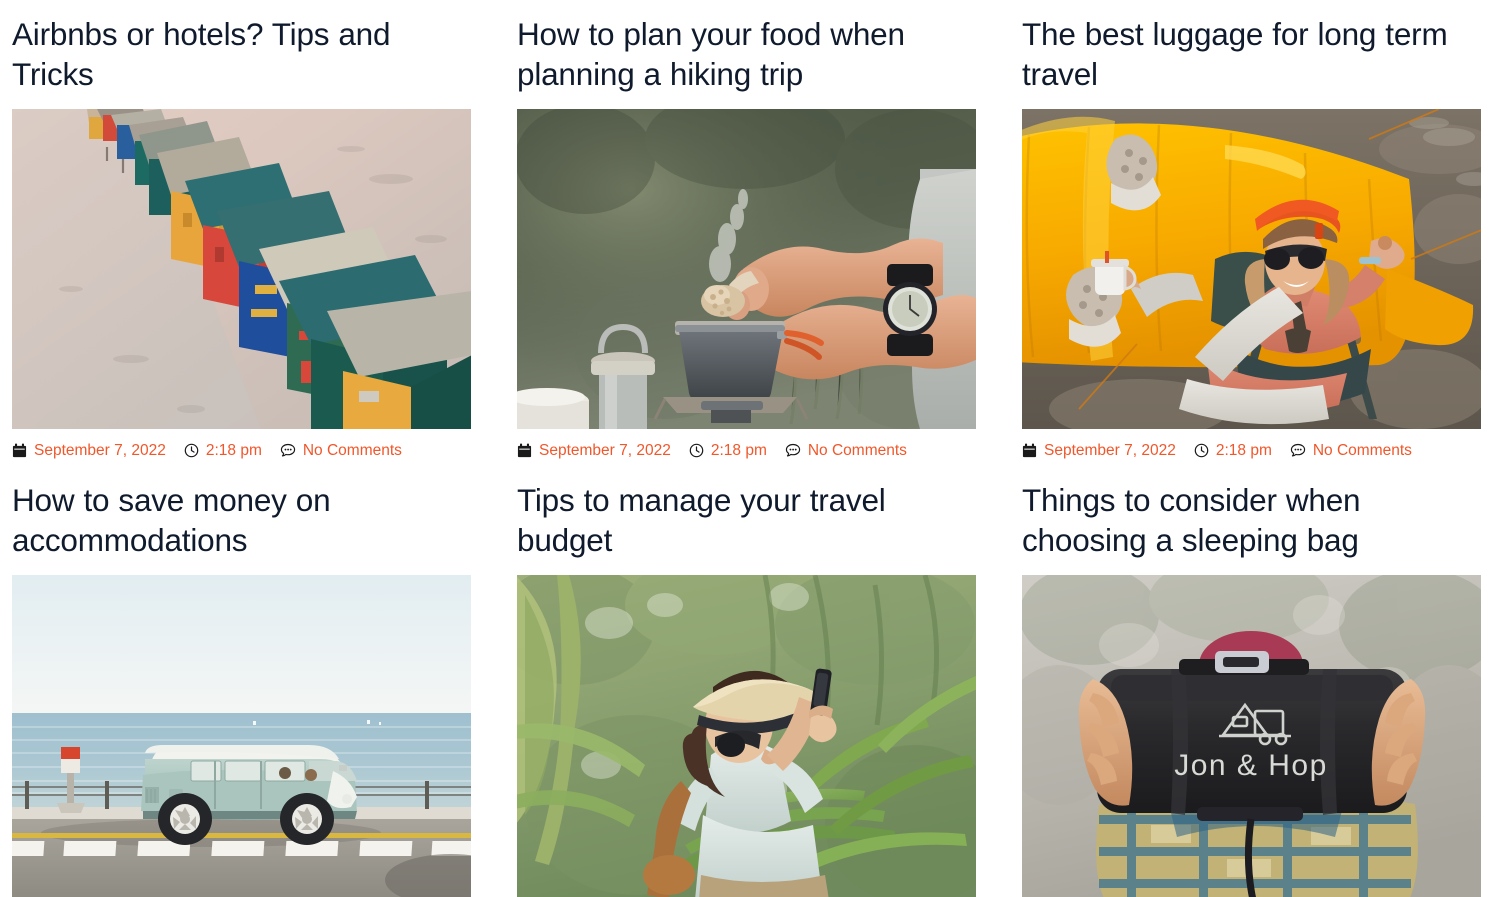  What do you see at coordinates (241, 54) in the screenshot?
I see `post-title: Airbnbs or hotels? Tips and Tricks` at bounding box center [241, 54].